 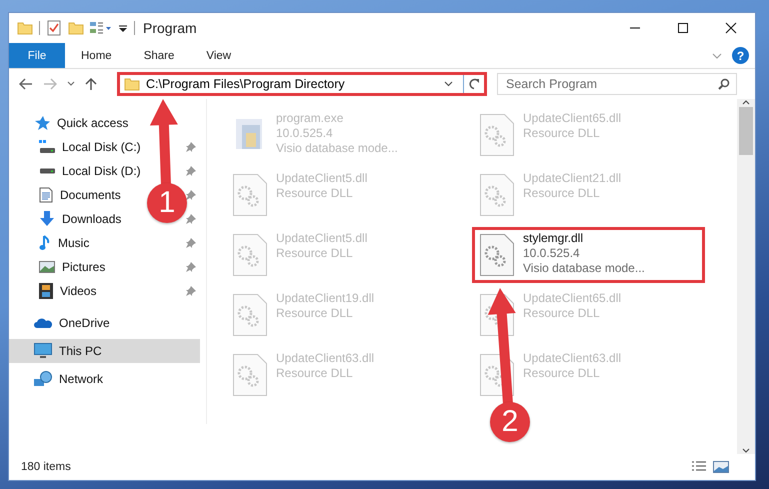 I want to click on nav-item: Local Disk (C:), so click(x=101, y=147).